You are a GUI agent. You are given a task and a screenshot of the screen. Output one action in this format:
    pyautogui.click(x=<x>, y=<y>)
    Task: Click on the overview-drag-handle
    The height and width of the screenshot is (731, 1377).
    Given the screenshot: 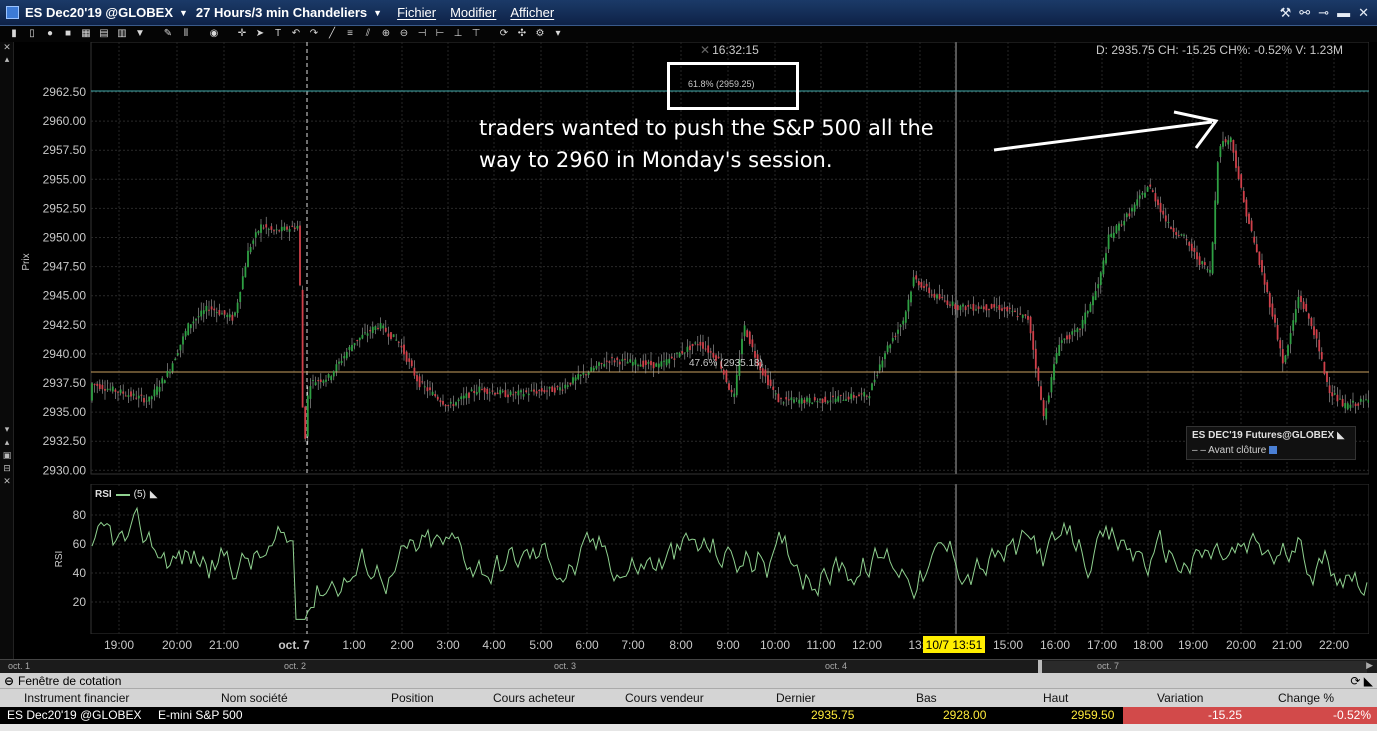 What is the action you would take?
    pyautogui.click(x=1040, y=667)
    